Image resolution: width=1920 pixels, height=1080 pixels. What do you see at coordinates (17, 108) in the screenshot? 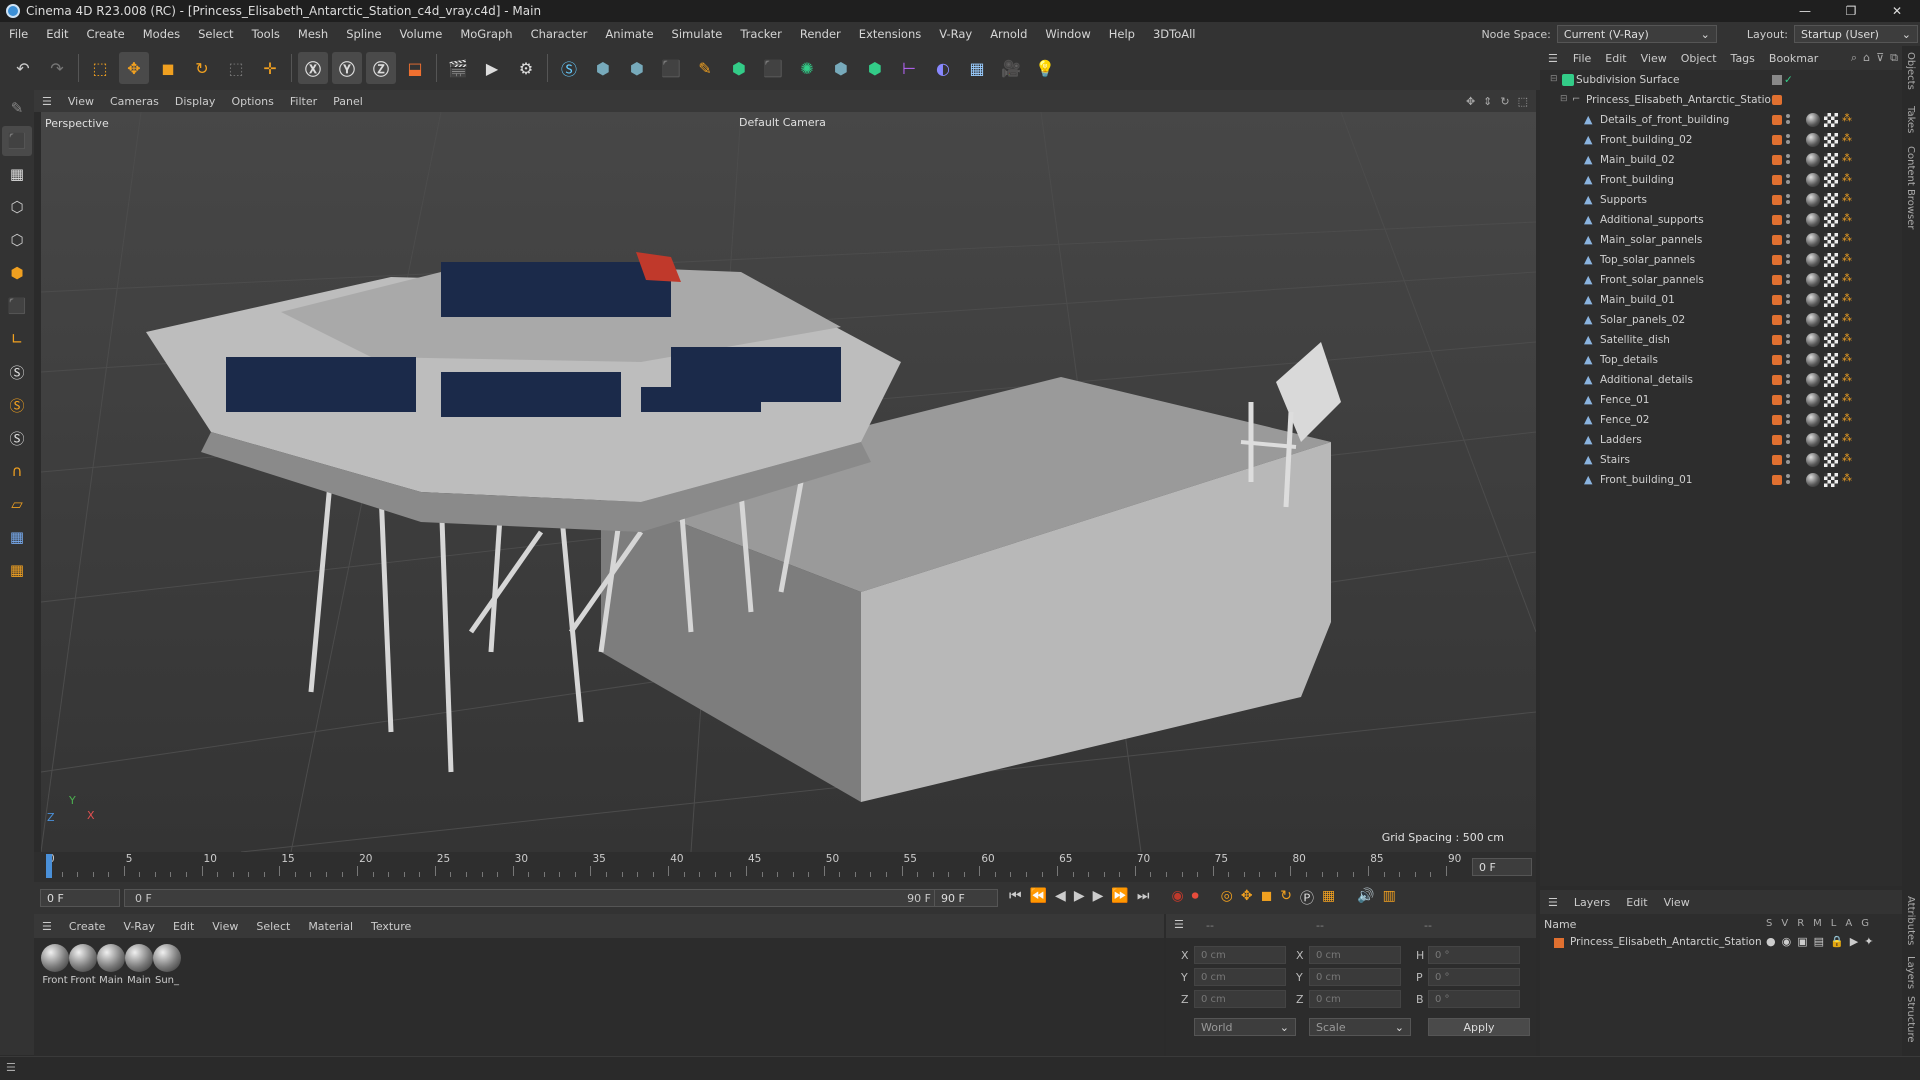
I see `make-editable-icon: ✎` at bounding box center [17, 108].